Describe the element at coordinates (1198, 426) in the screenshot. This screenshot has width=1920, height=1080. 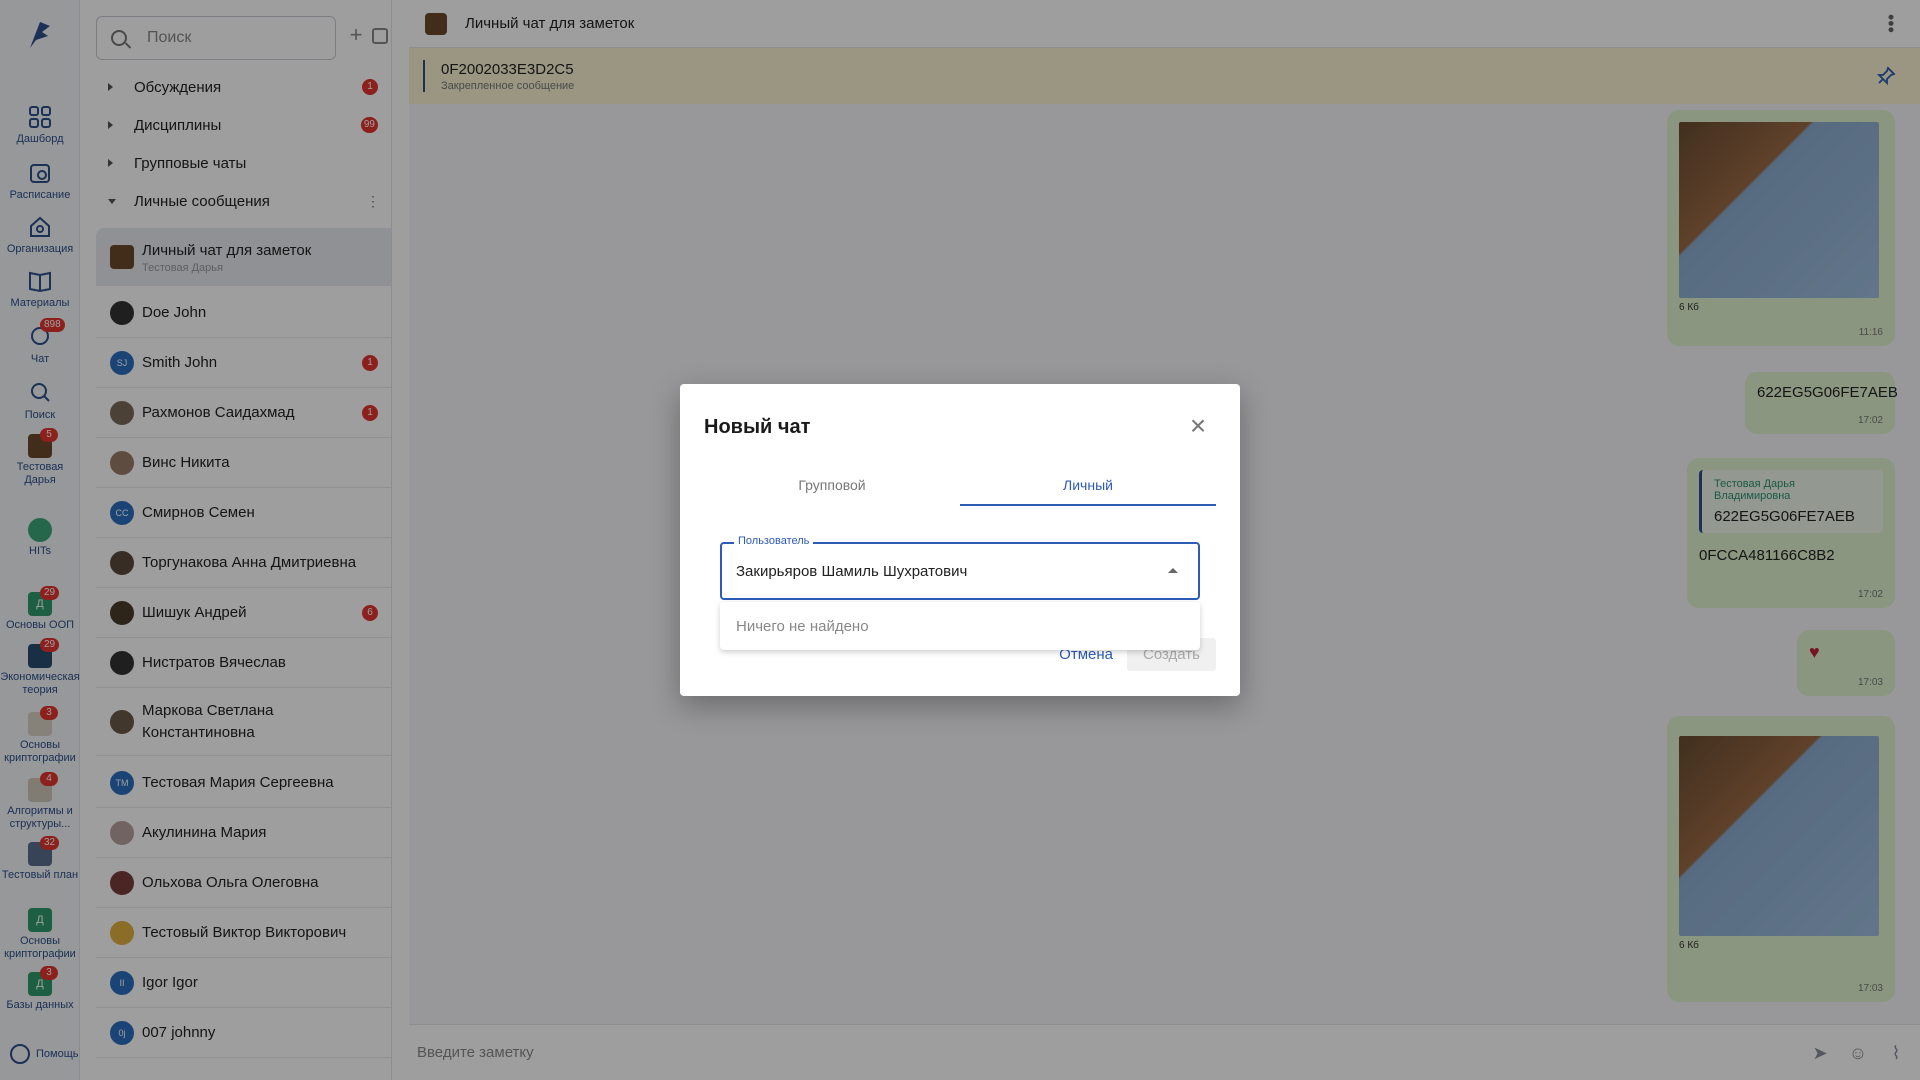
I see `close-icon: ×` at that location.